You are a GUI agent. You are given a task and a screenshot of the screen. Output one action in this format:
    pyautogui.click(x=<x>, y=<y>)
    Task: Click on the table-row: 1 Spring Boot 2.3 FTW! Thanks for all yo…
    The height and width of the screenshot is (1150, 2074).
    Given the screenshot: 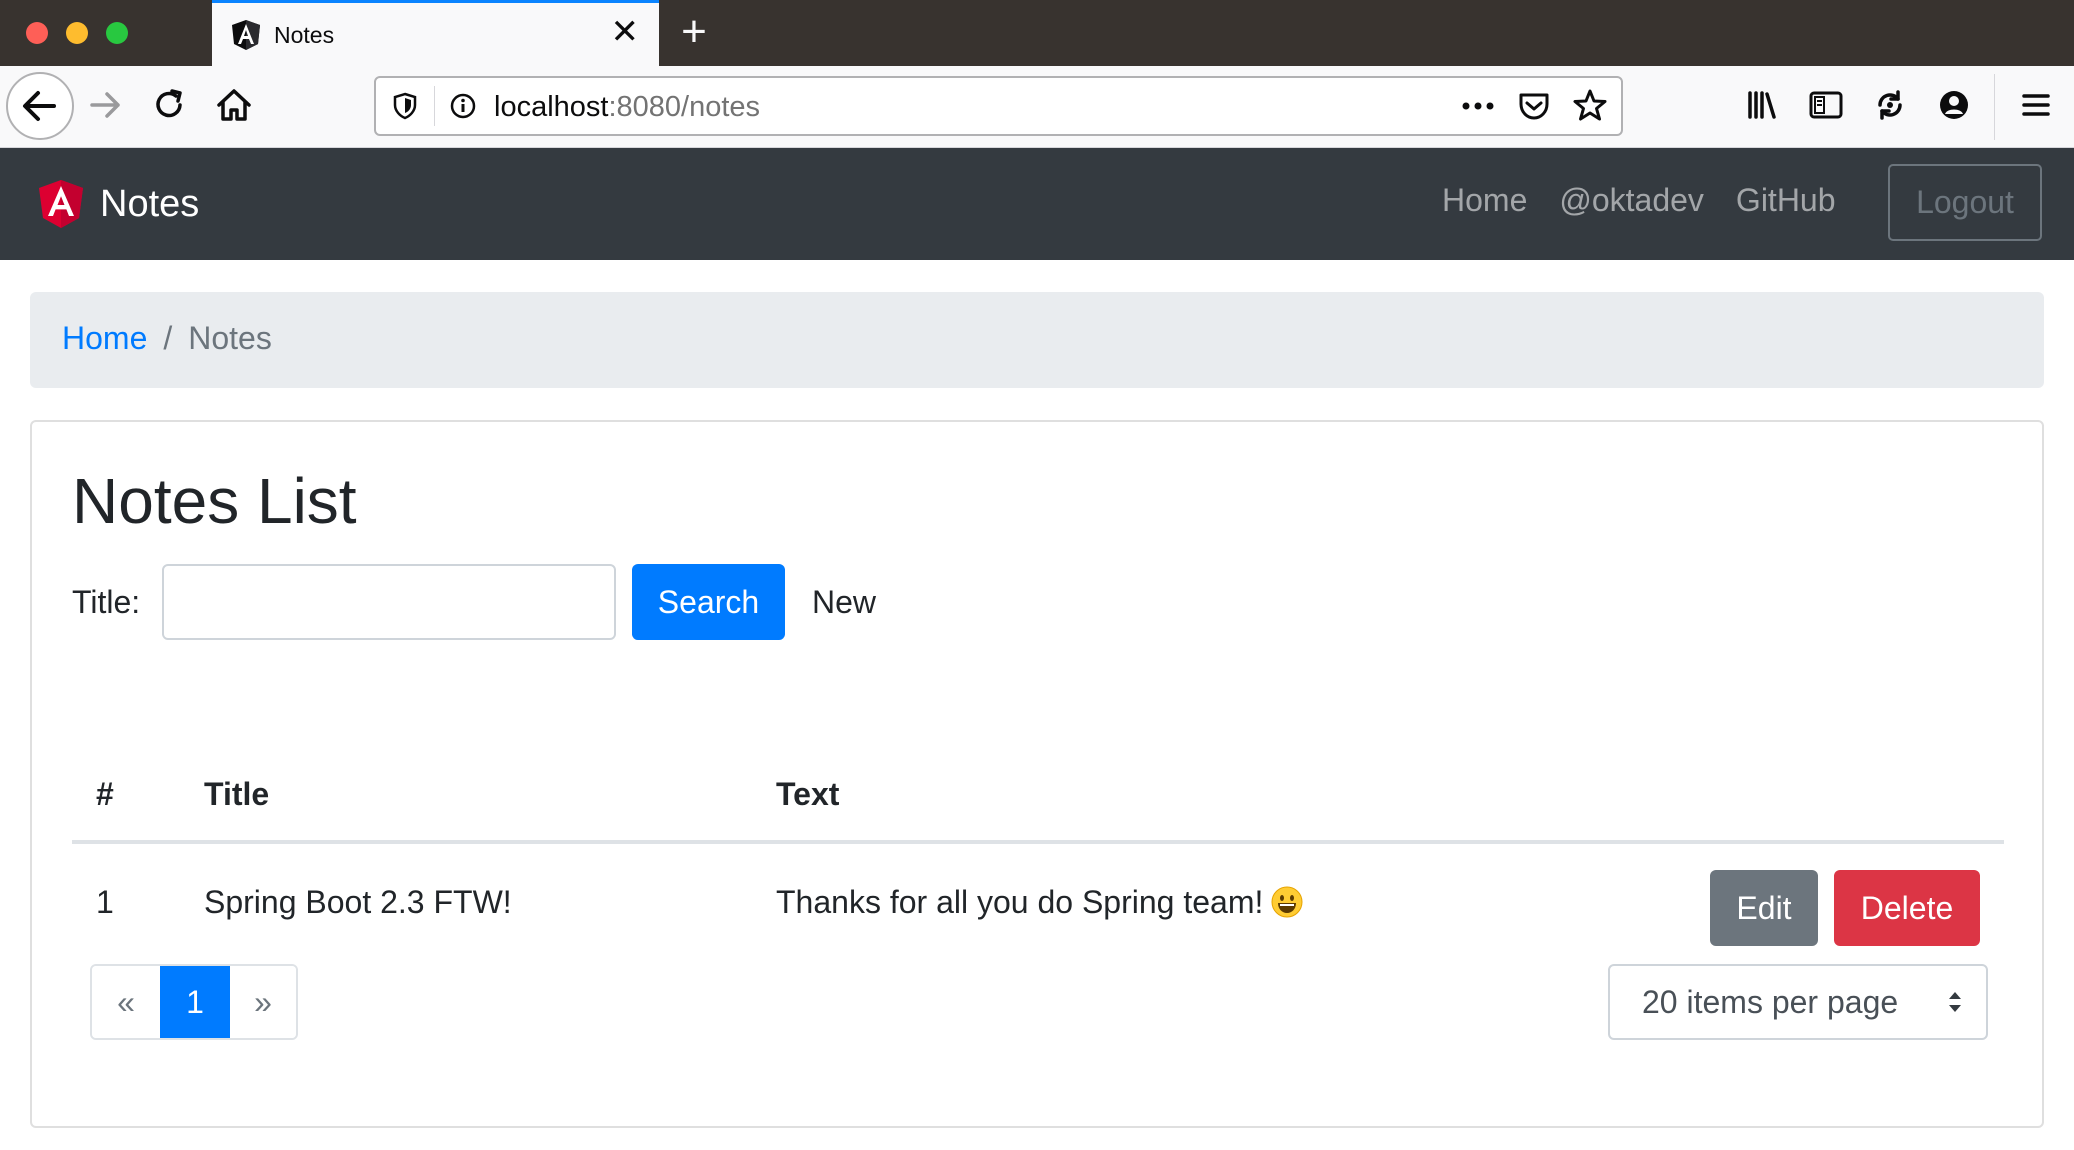 What is the action you would take?
    pyautogui.click(x=1038, y=899)
    